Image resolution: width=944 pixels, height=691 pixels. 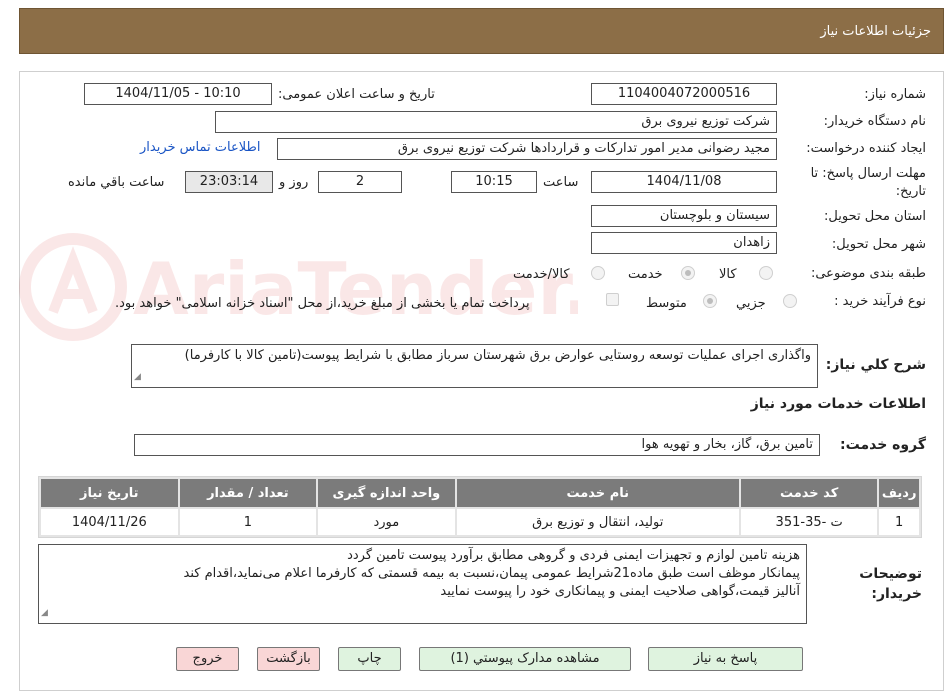 I want to click on service-group-field: تامین برق، گاز، بخار و تهویه هوا, so click(x=477, y=445).